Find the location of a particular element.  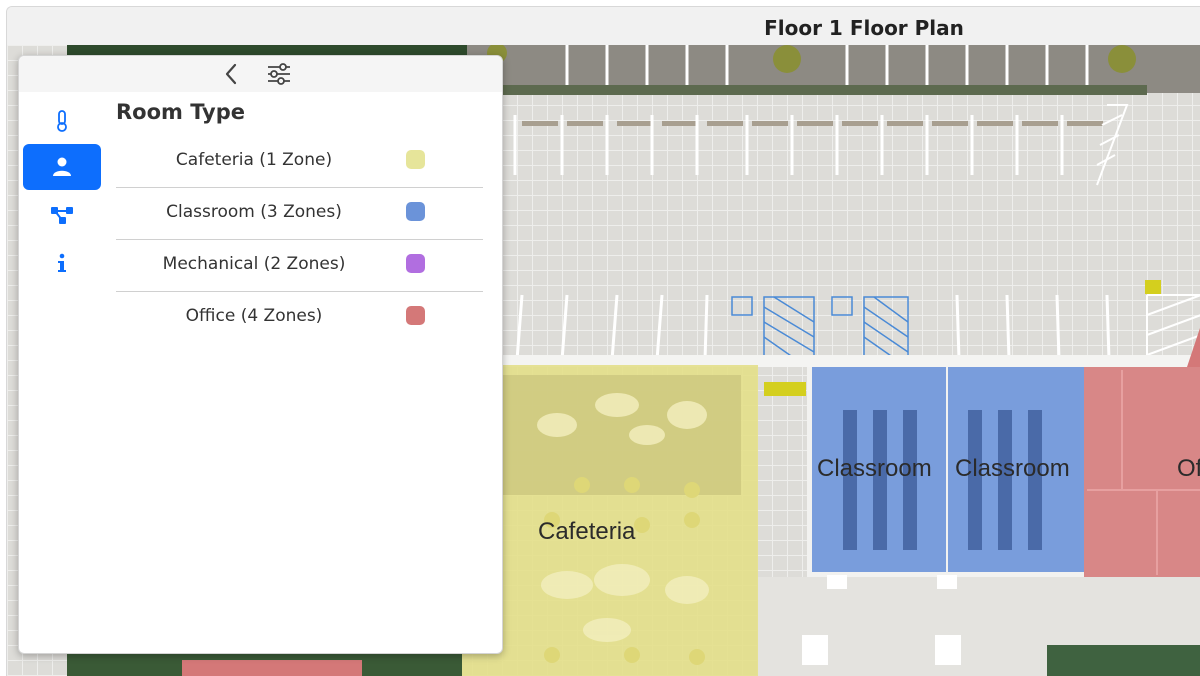

rail-thermometer-button is located at coordinates (62, 121).